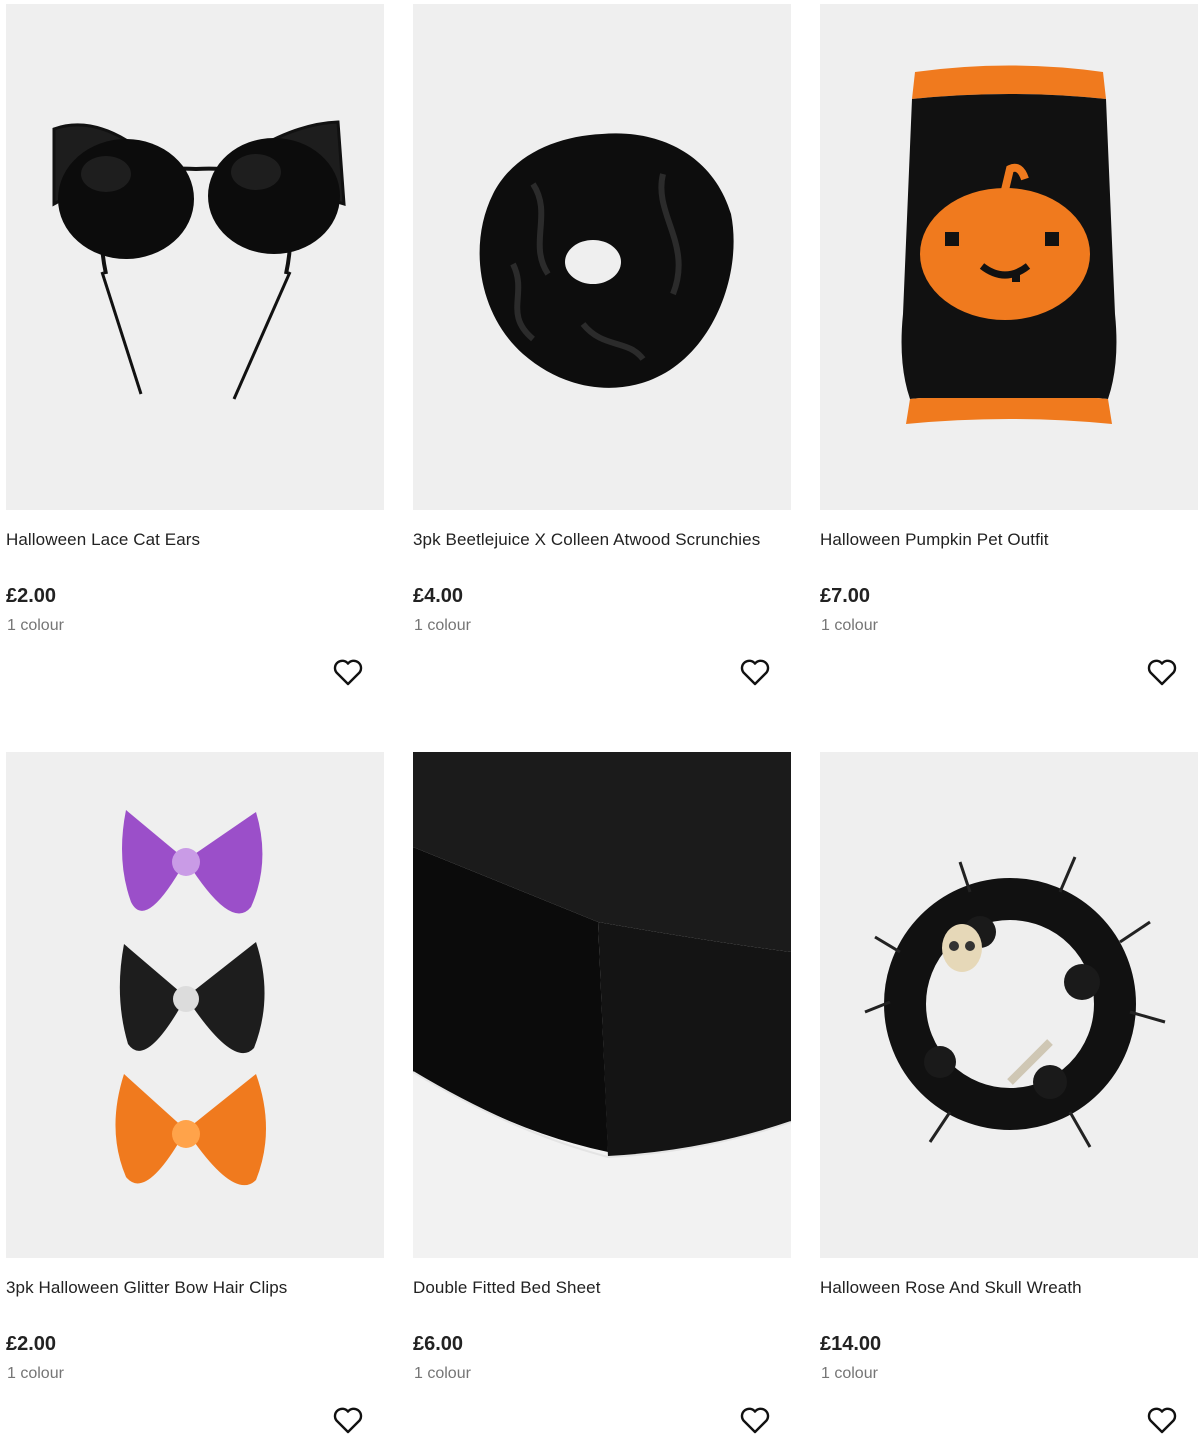 The width and height of the screenshot is (1200, 1441). Describe the element at coordinates (934, 540) in the screenshot. I see `product-title: Halloween Pumpkin Pet Outfit` at that location.